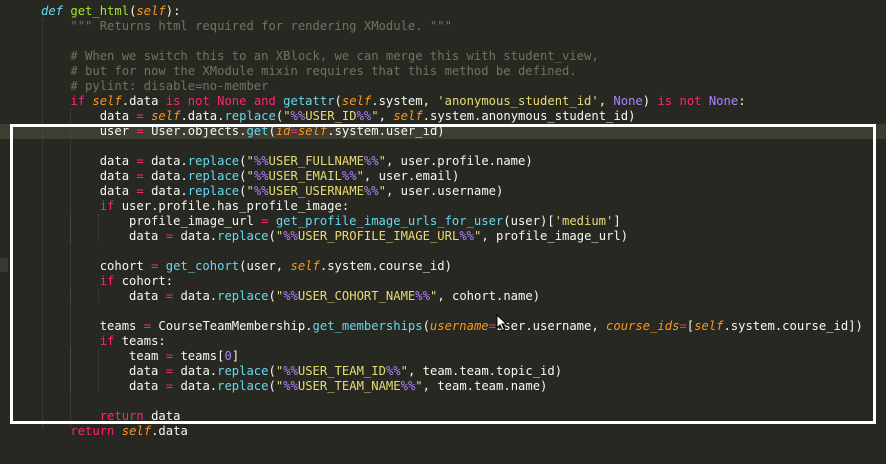 The image size is (886, 464). Describe the element at coordinates (169, 86) in the screenshot. I see `code-token: # pylint: disable=no-member` at that location.